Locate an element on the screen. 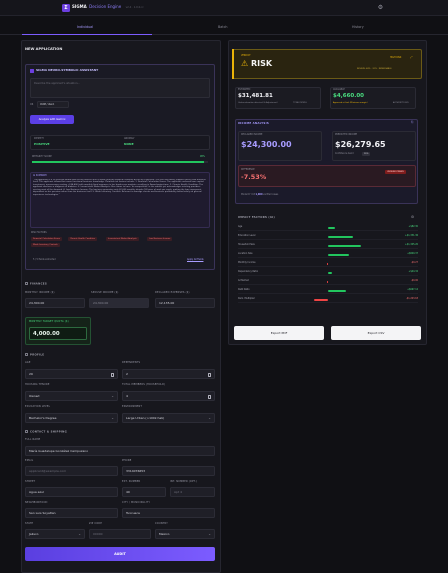 The image size is (448, 573). impact-factor-row: Debt Ratio +$667.12 is located at coordinates (328, 291).